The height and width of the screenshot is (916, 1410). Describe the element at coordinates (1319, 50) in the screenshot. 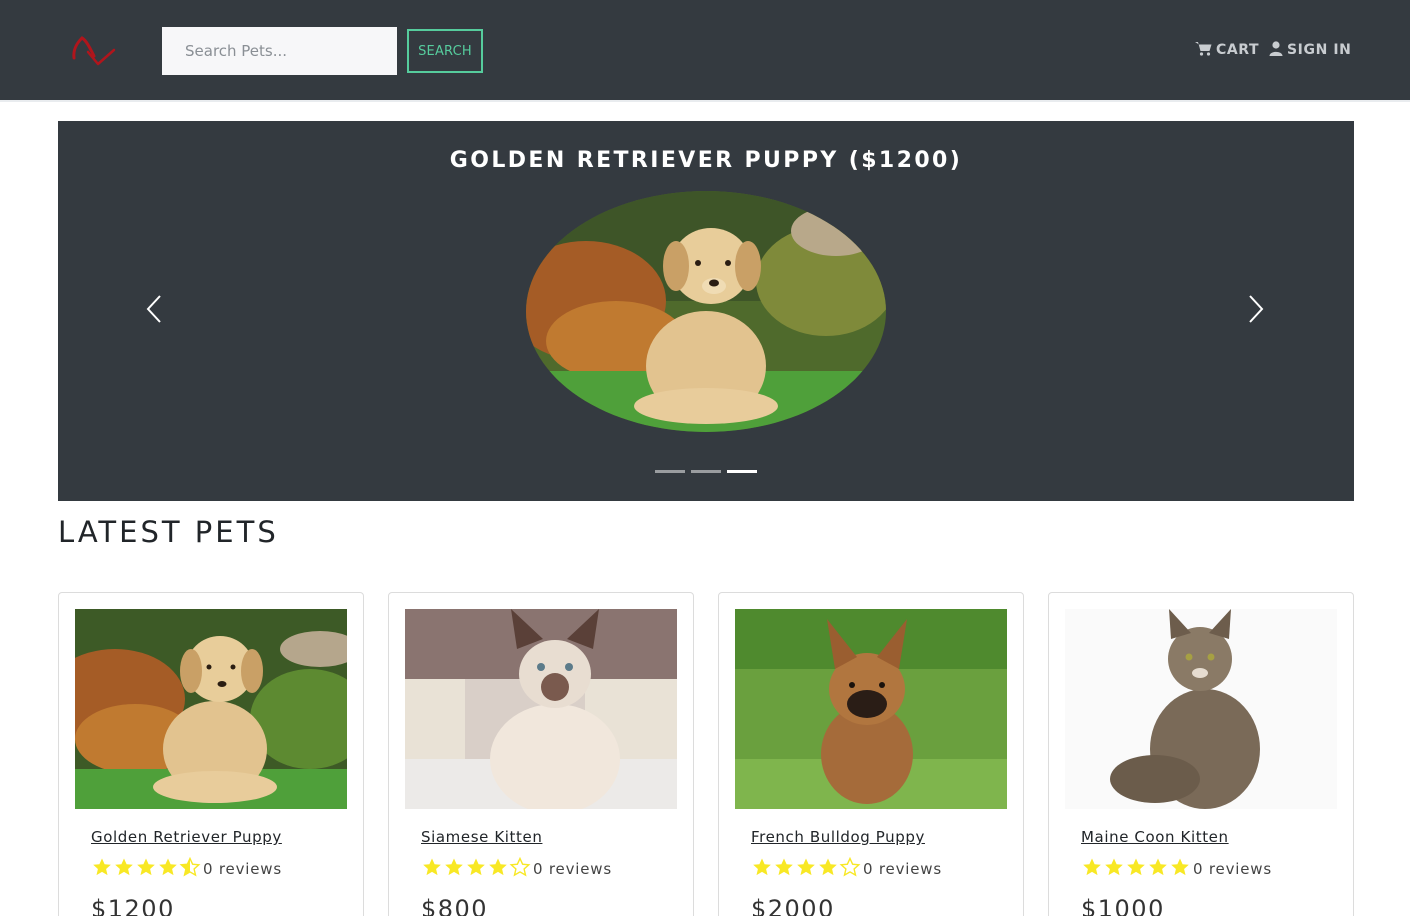

I see `signin-label: SIGN IN` at that location.